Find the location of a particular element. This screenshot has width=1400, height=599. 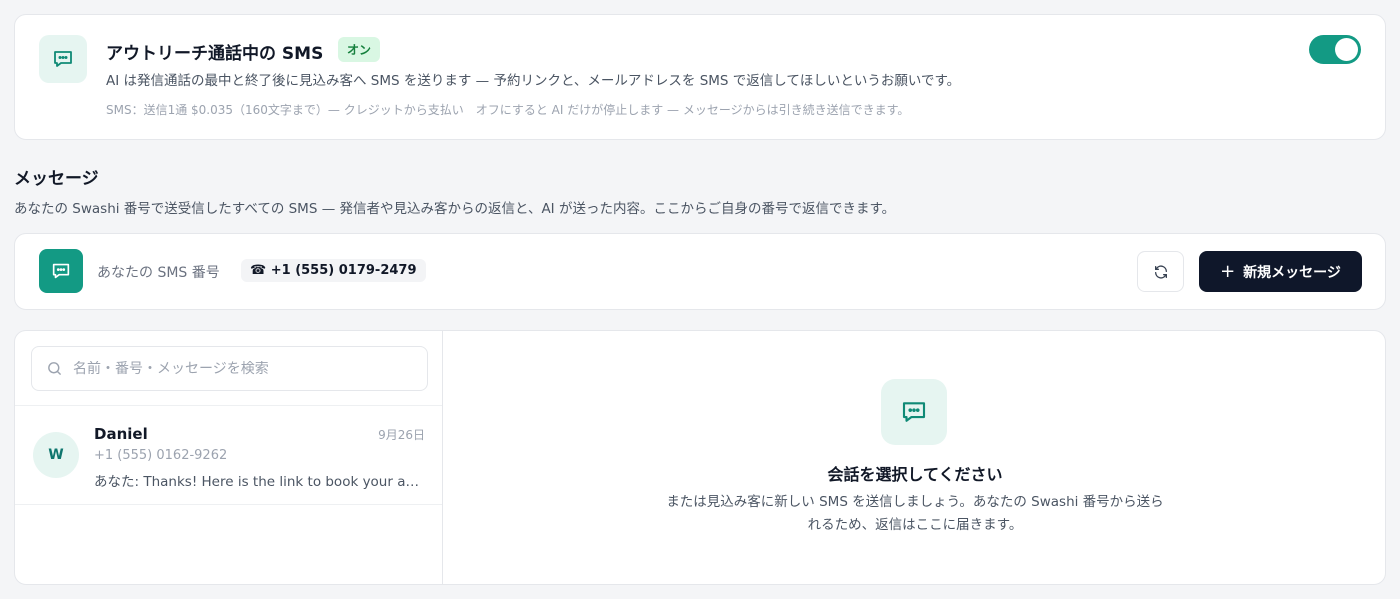

refresh-button is located at coordinates (1160, 271).